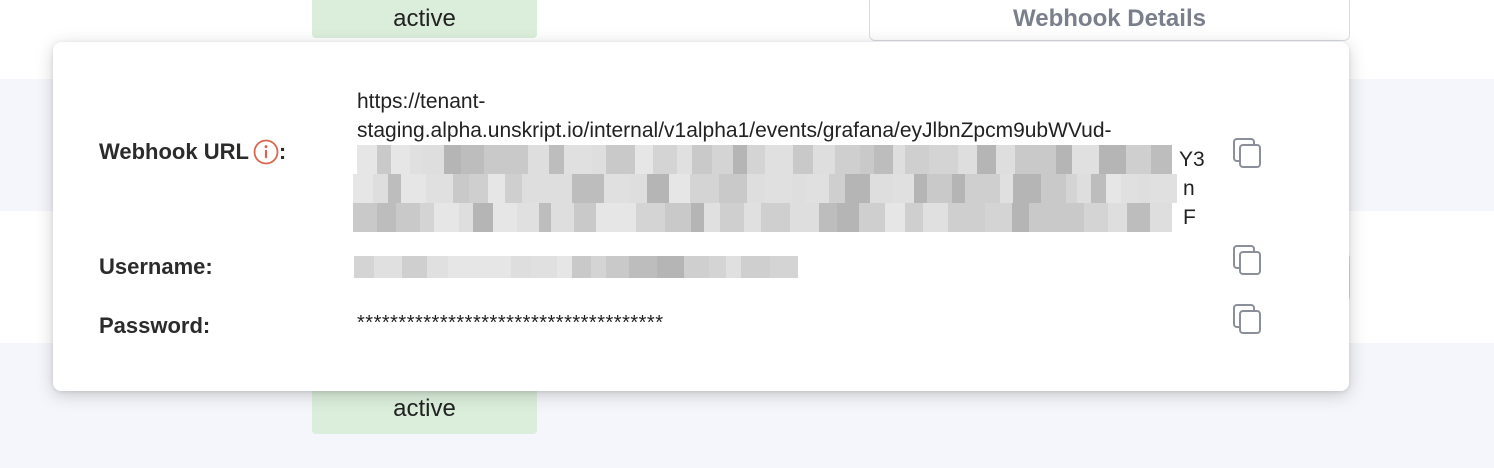  I want to click on password-label: Password:, so click(155, 325).